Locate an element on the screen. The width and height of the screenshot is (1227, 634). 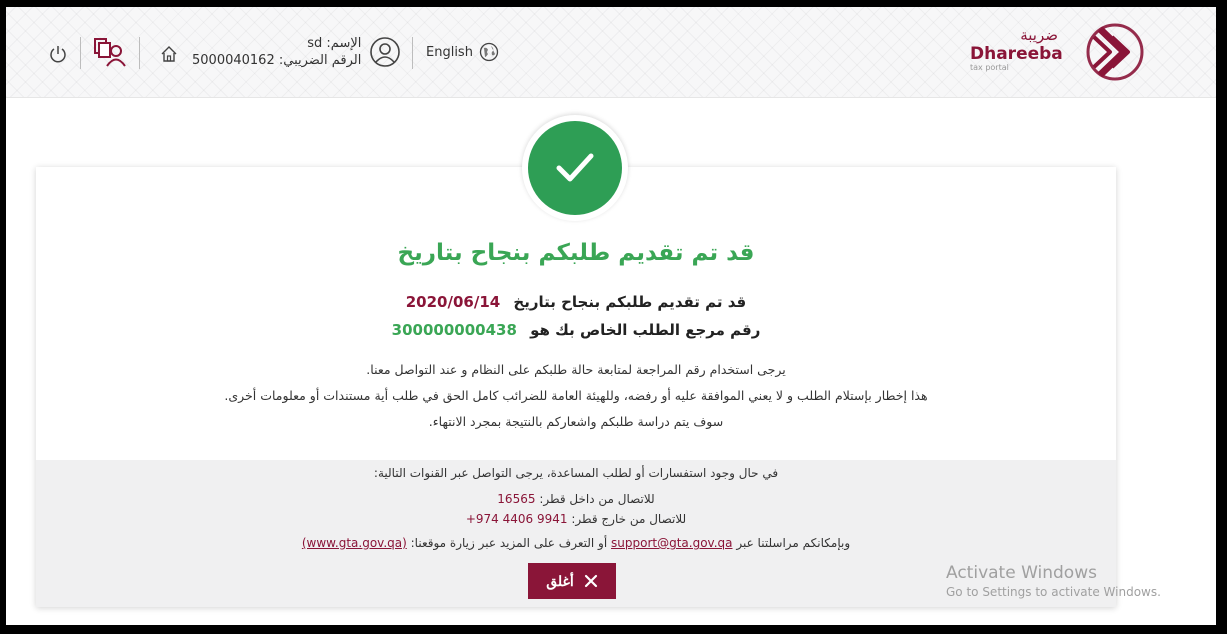
dhareeba-logo-icon is located at coordinates (1115, 52).